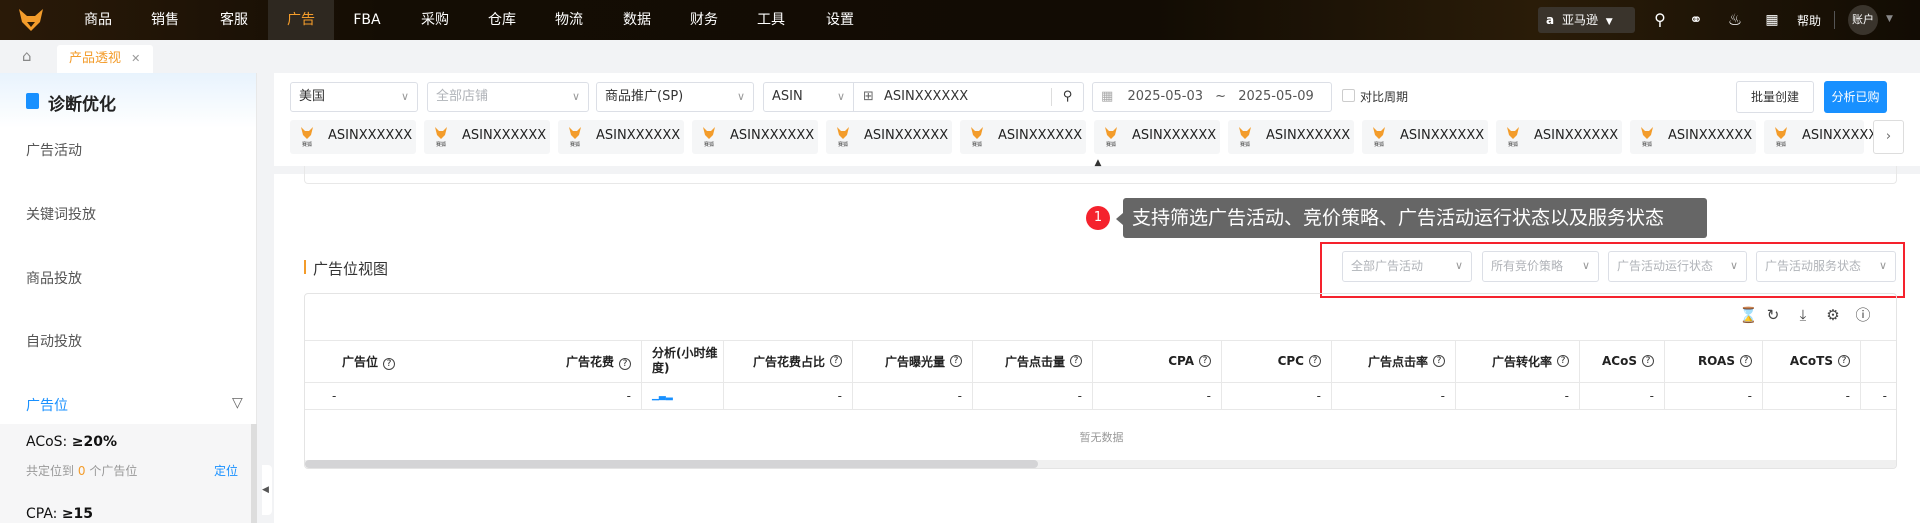  What do you see at coordinates (54, 341) in the screenshot?
I see `sidebar-item-auto: 自动投放` at bounding box center [54, 341].